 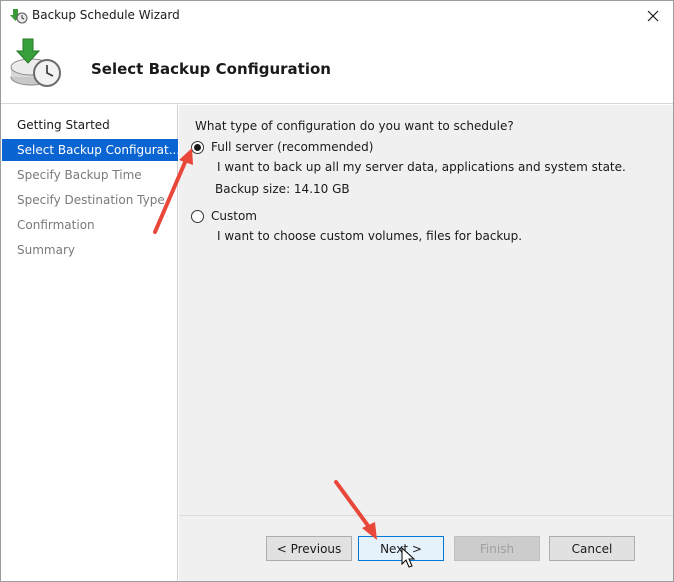 I want to click on custom-radio, so click(x=197, y=216).